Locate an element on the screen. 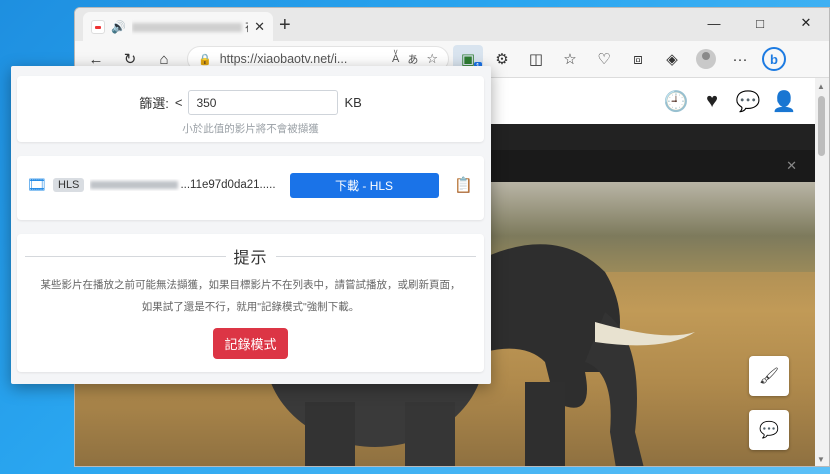 This screenshot has height=474, width=830. filter-row: 篩選: < KB is located at coordinates (250, 102).